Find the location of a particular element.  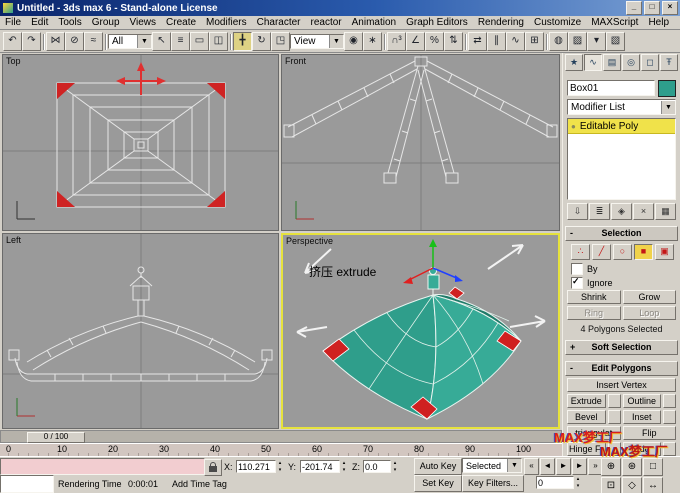

set-key-button: Set Key is located at coordinates (438, 483).